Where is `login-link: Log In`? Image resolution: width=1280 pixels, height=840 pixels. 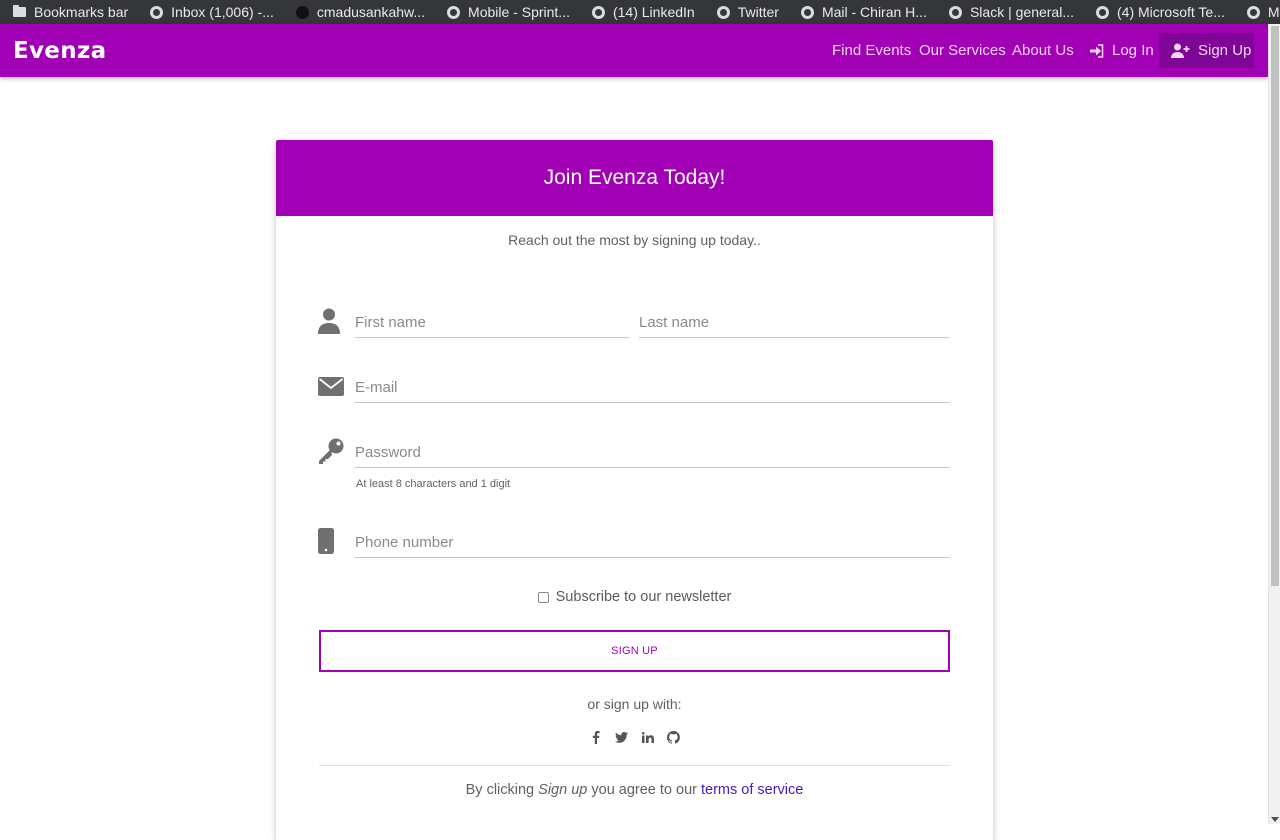
login-link: Log In is located at coordinates (1121, 50).